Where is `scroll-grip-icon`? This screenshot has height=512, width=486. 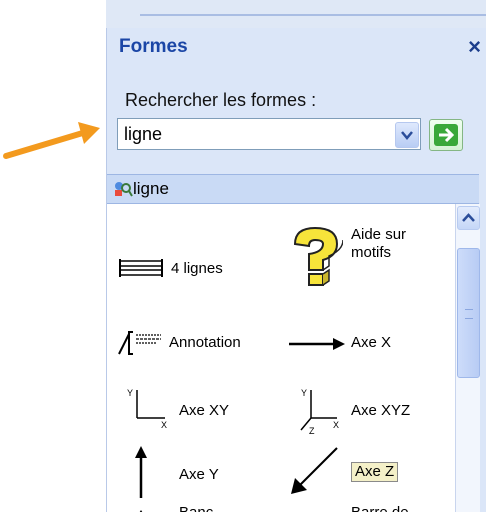
scroll-grip-icon is located at coordinates (469, 314).